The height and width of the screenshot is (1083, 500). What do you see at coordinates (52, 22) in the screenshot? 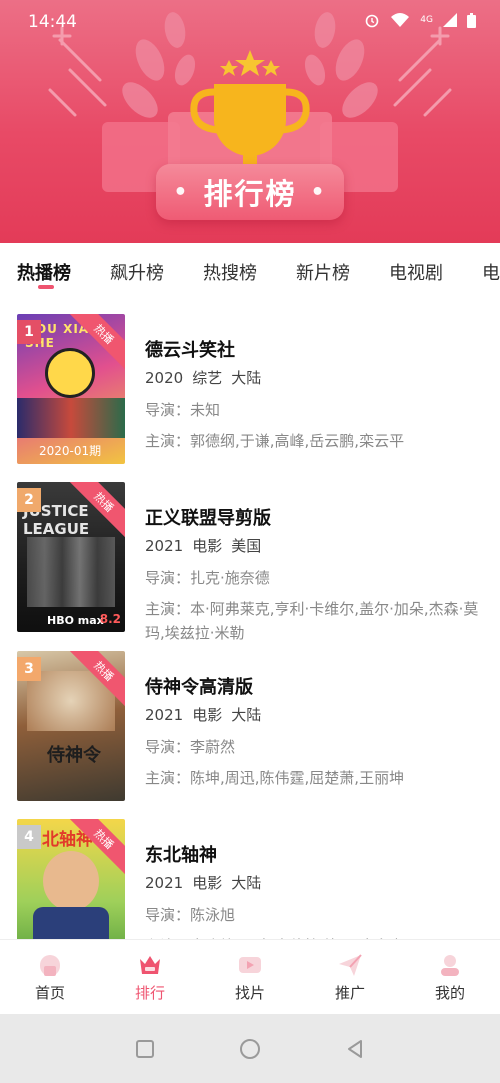
I see `status-time: 14:44` at bounding box center [52, 22].